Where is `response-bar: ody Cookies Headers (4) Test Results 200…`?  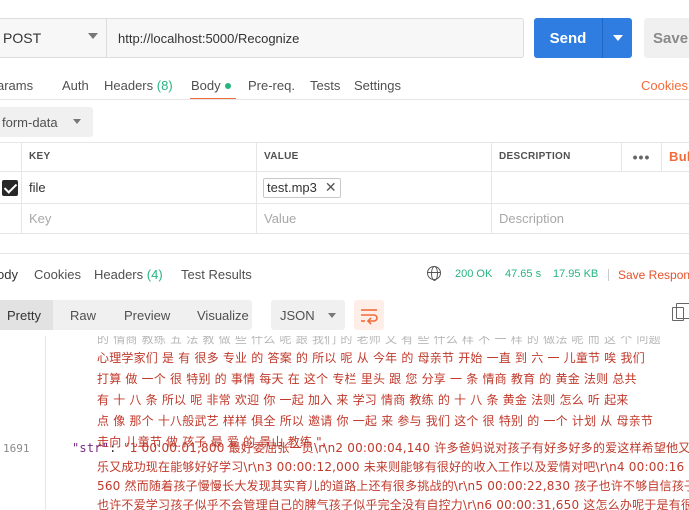
response-bar: ody Cookies Headers (4) Test Results 200… is located at coordinates (344, 274).